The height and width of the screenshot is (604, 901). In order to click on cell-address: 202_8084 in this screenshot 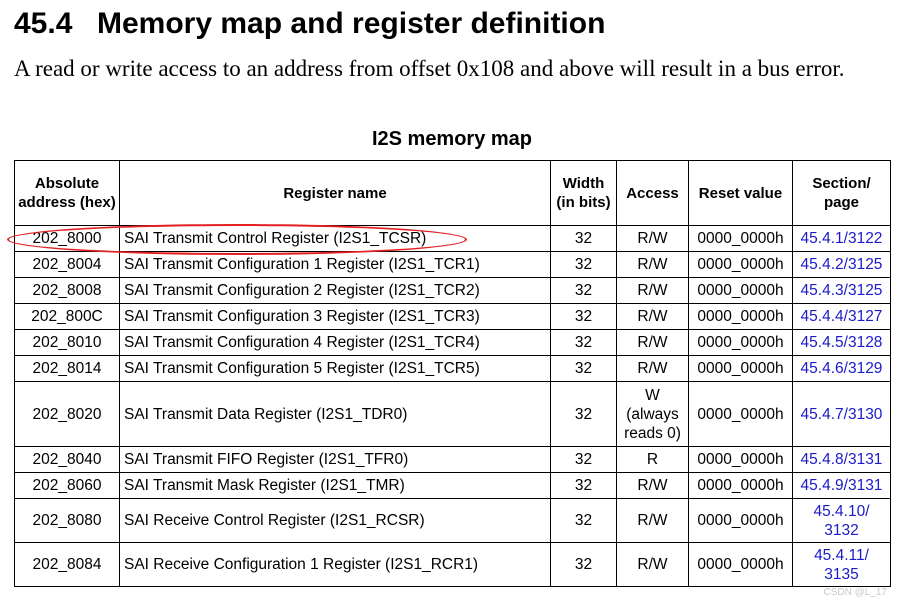, I will do `click(67, 564)`.